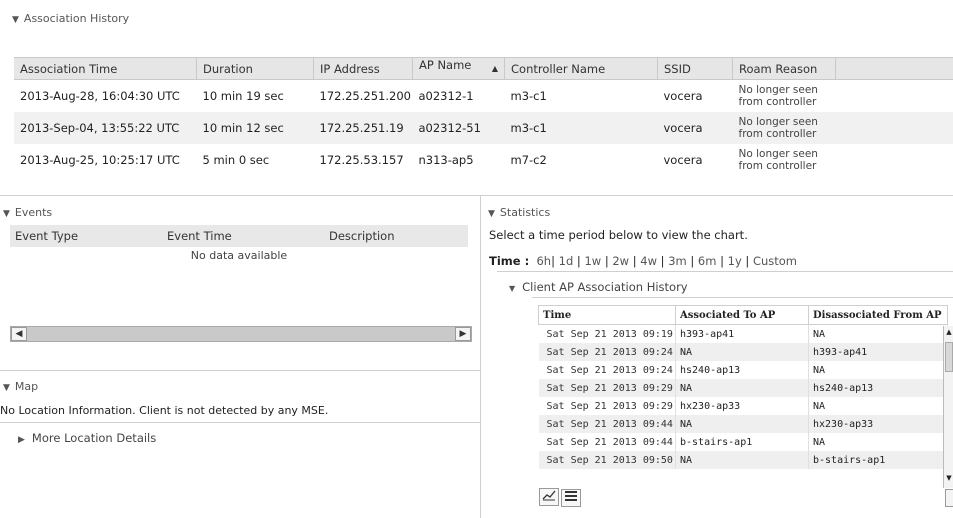 This screenshot has width=953, height=518. What do you see at coordinates (571, 498) in the screenshot?
I see `table-icon` at bounding box center [571, 498].